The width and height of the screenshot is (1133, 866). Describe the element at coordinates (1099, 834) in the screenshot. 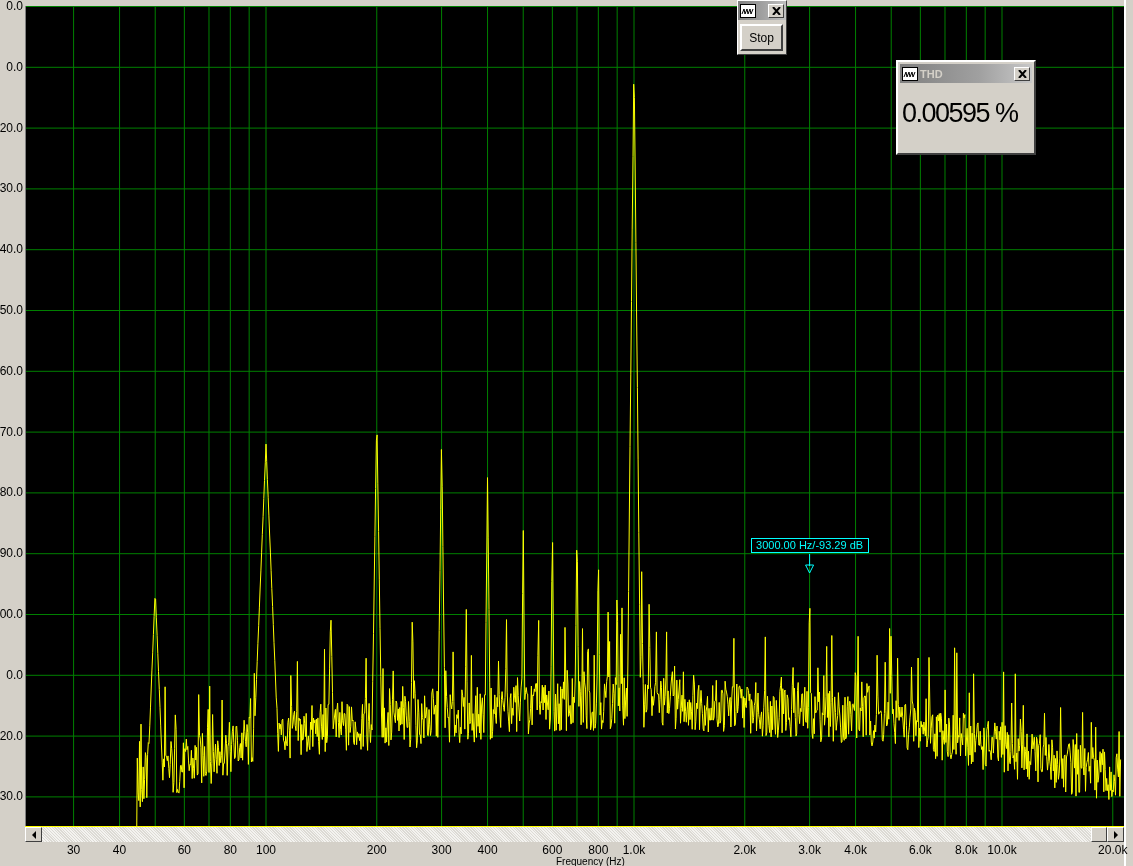

I see `scroll-thumb` at that location.